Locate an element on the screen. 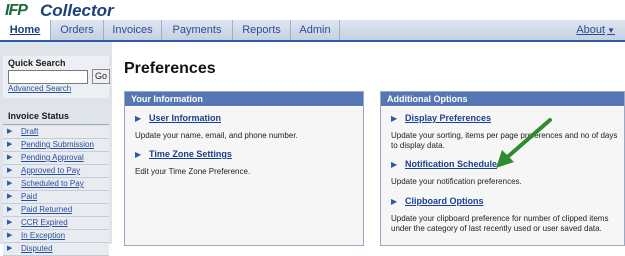 This screenshot has width=625, height=256. status-item-label: Paid Returned is located at coordinates (47, 209).